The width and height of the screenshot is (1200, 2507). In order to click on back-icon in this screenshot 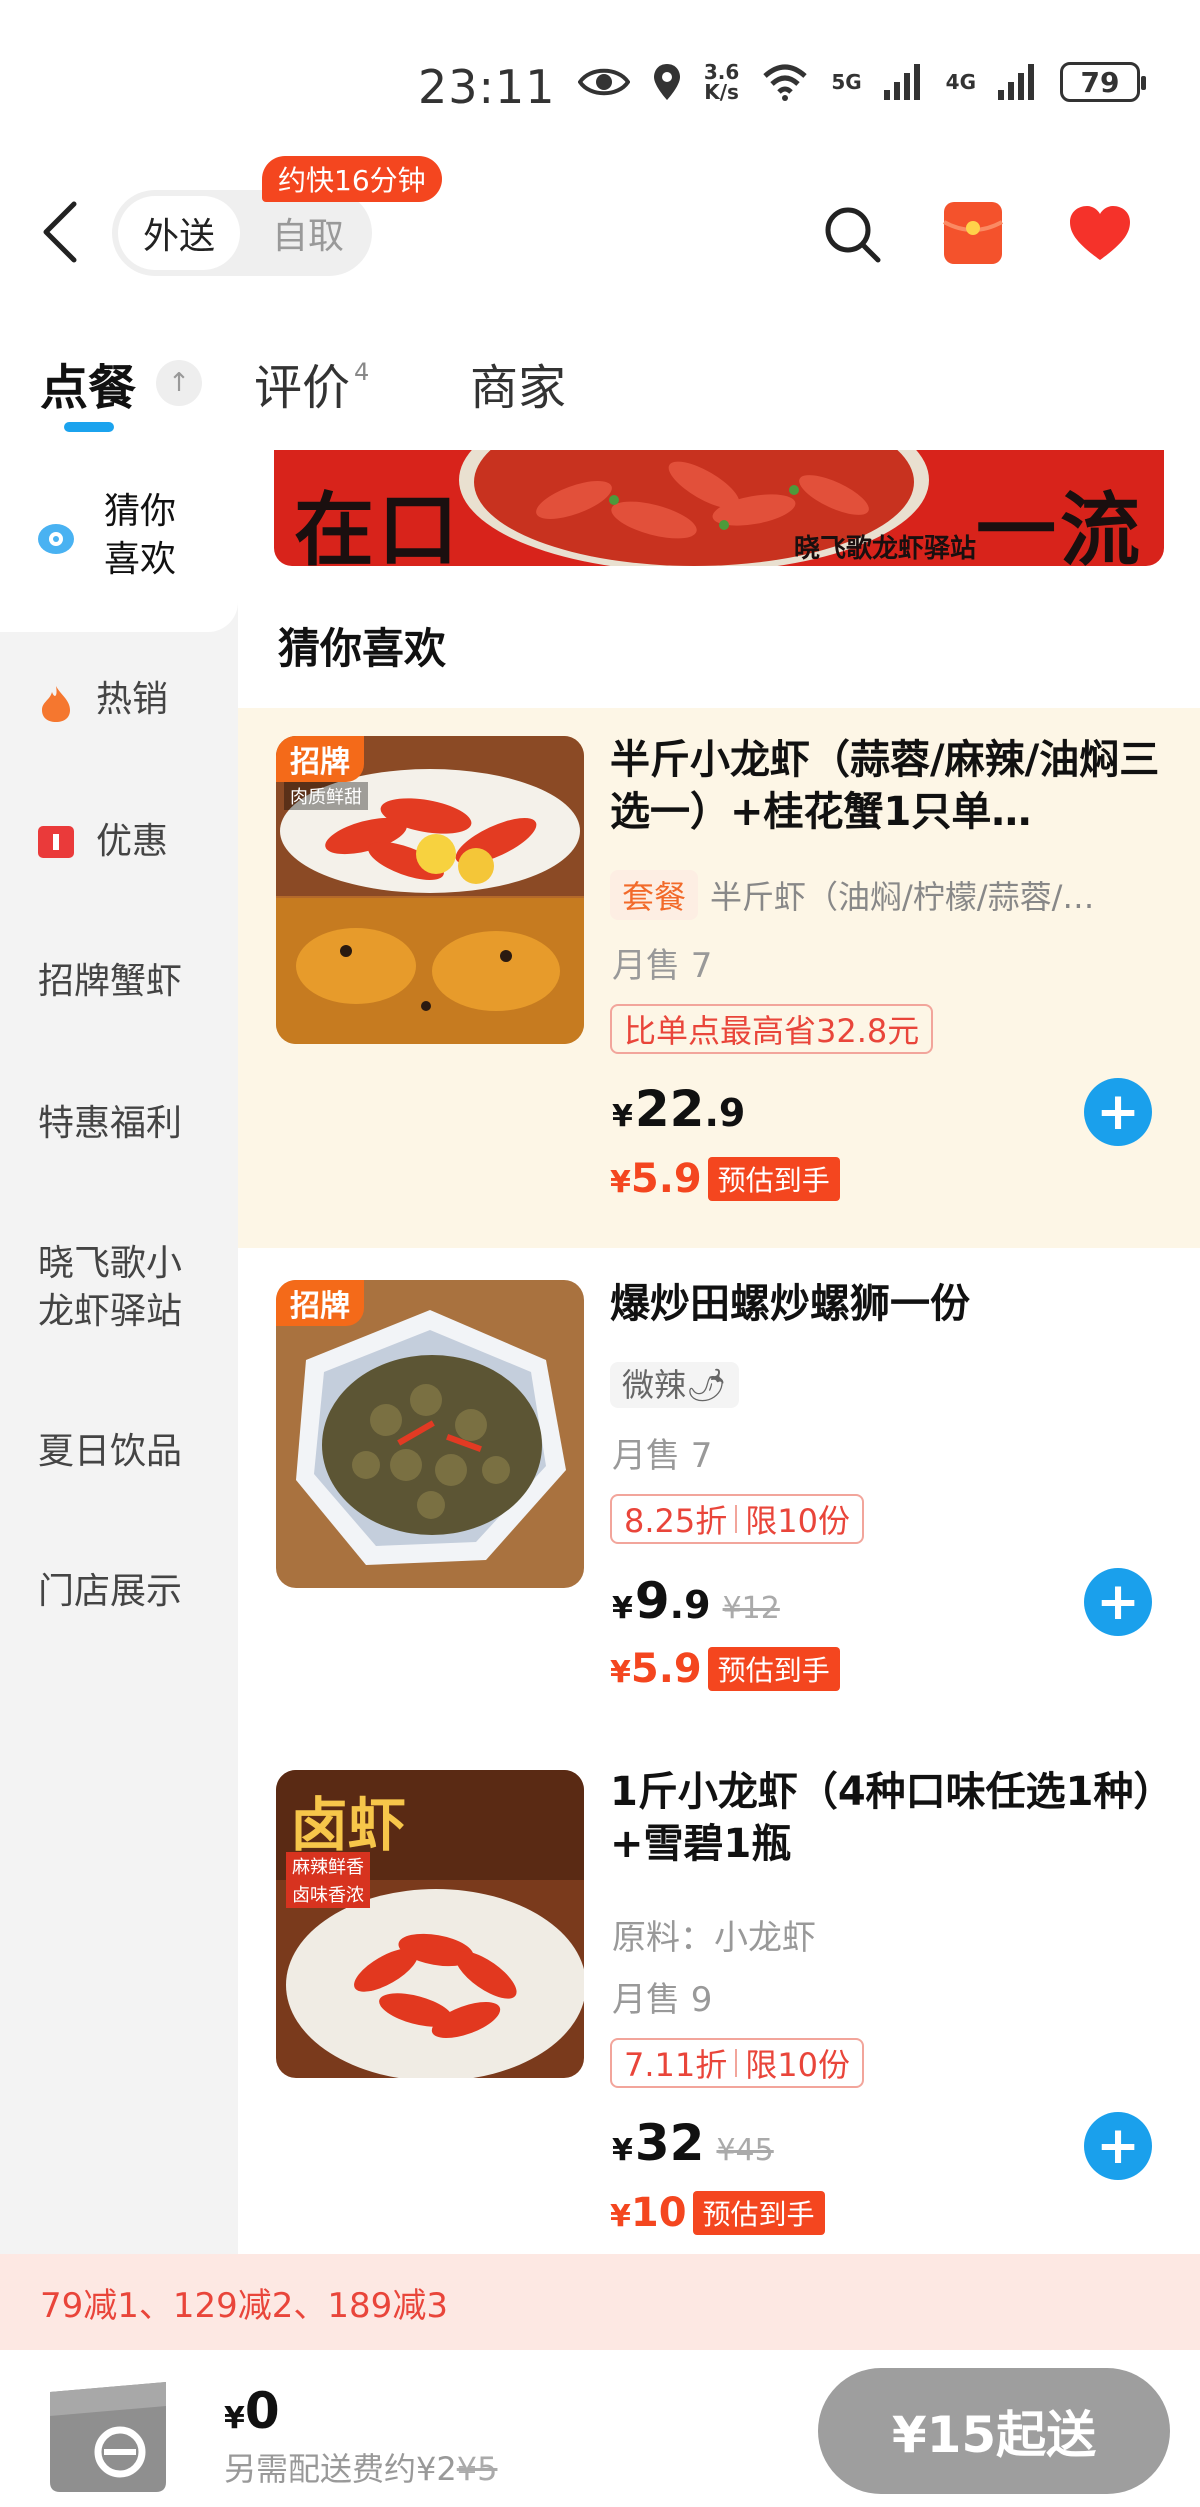, I will do `click(60, 232)`.